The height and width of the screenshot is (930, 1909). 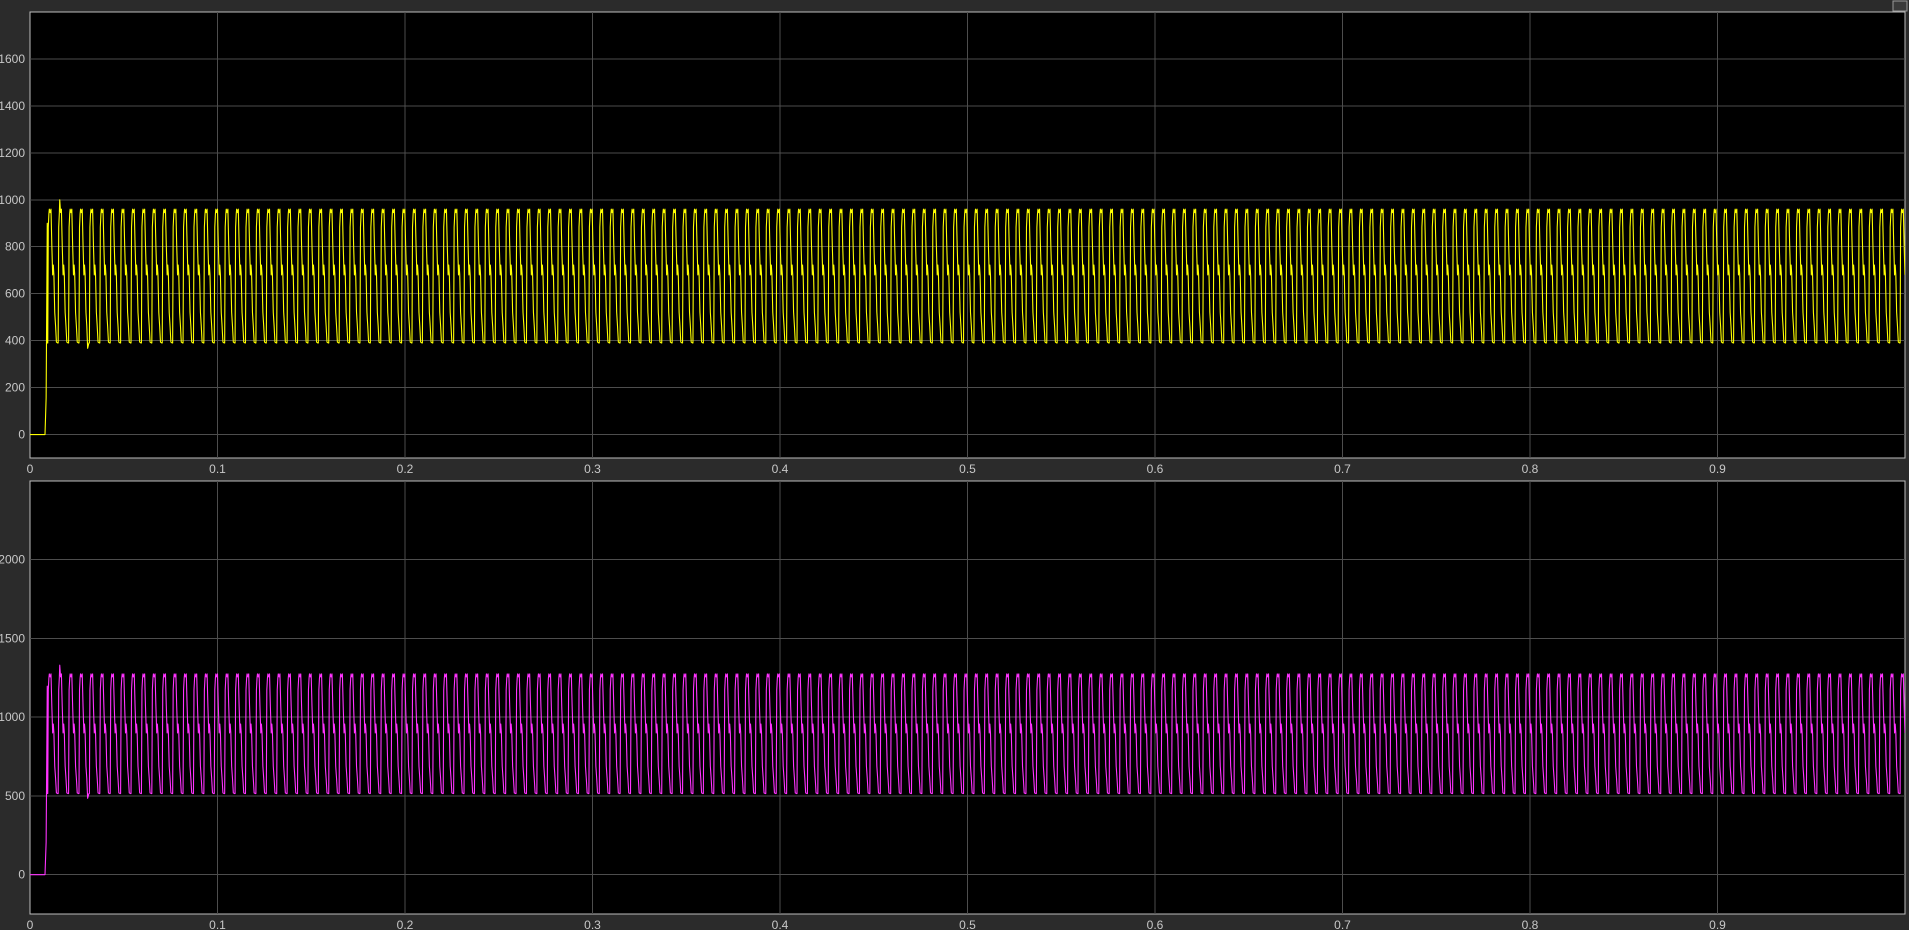 I want to click on y-tick-label: 1500, so click(x=12, y=638).